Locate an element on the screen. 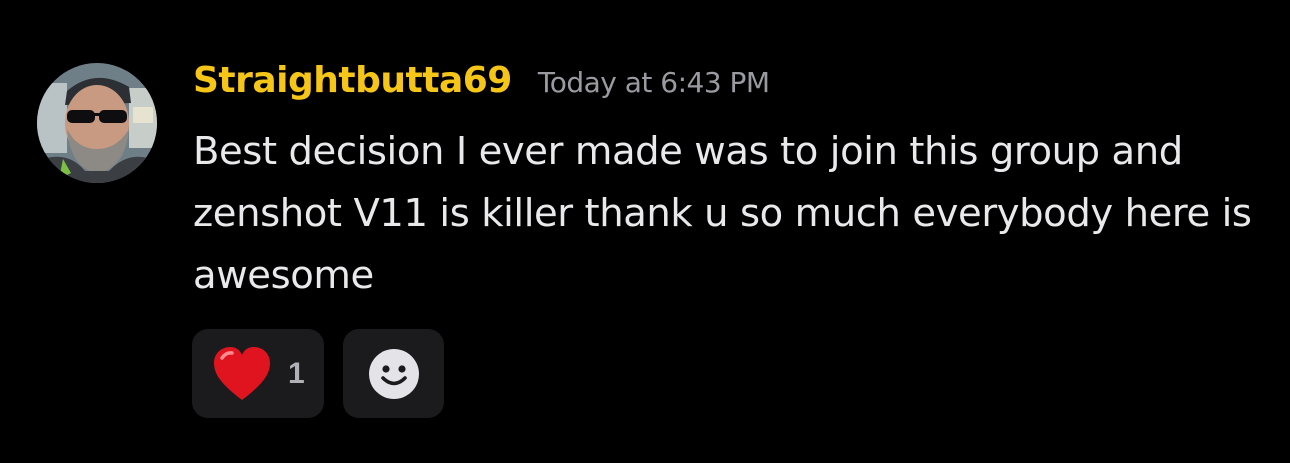  add-reaction-button is located at coordinates (393, 373).